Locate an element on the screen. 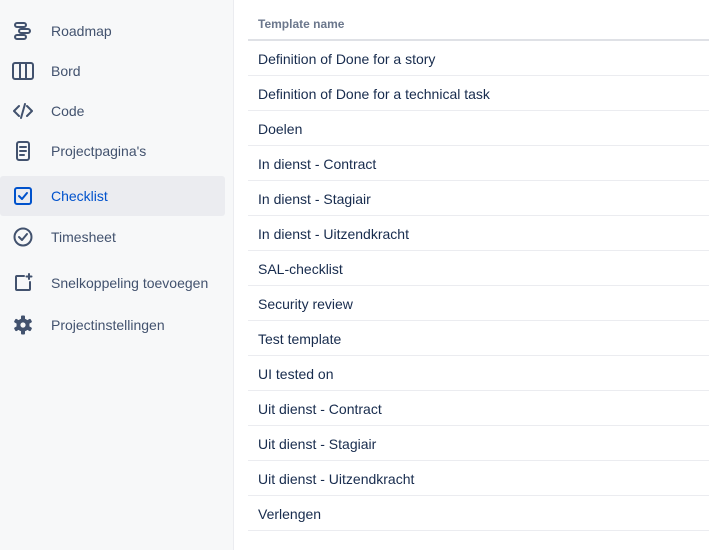 The image size is (709, 550). sidebar-item-label: Snelkoppeling toevoegen is located at coordinates (130, 283).